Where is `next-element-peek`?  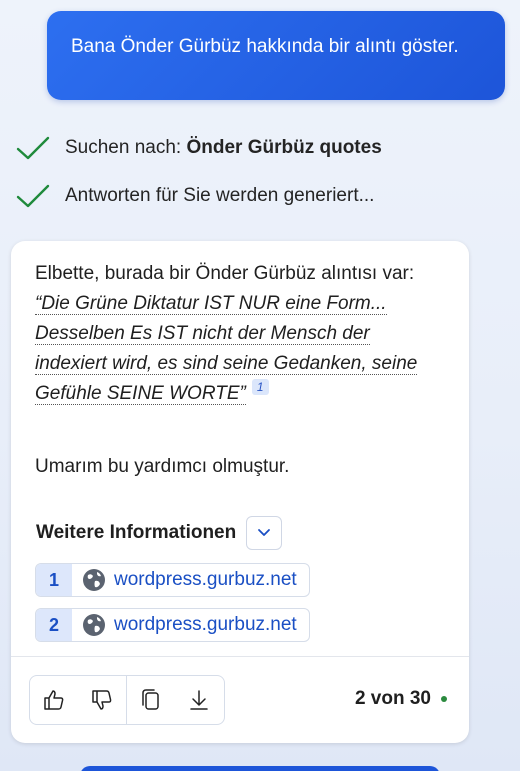
next-element-peek is located at coordinates (260, 768).